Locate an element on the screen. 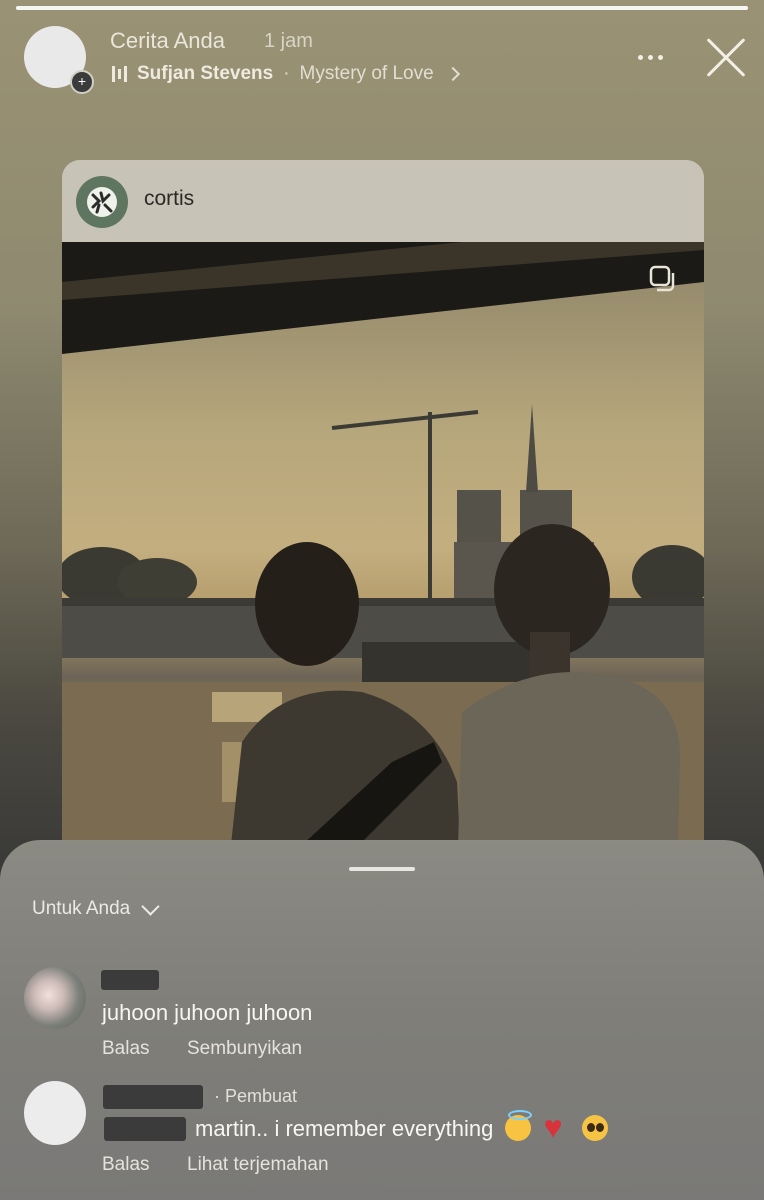  close-icon is located at coordinates (726, 58).